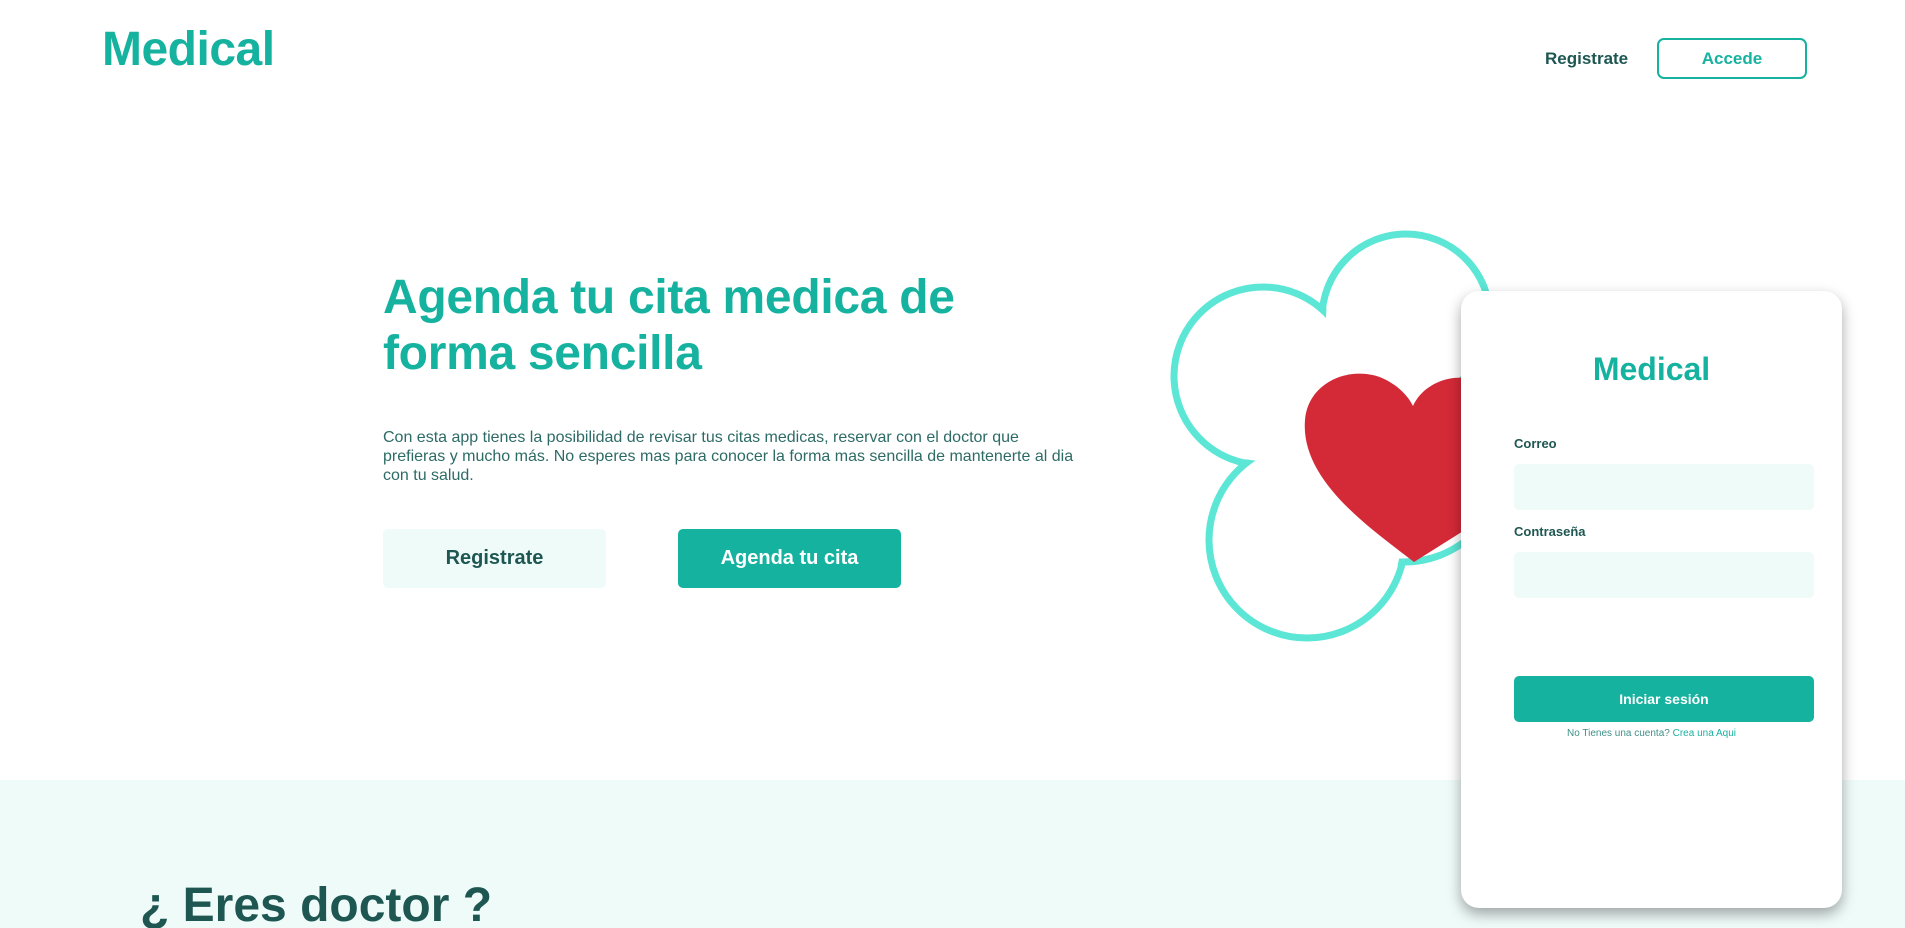  I want to click on signup-prompt: No Tienes una cuenta? Crea una Aqui, so click(1651, 733).